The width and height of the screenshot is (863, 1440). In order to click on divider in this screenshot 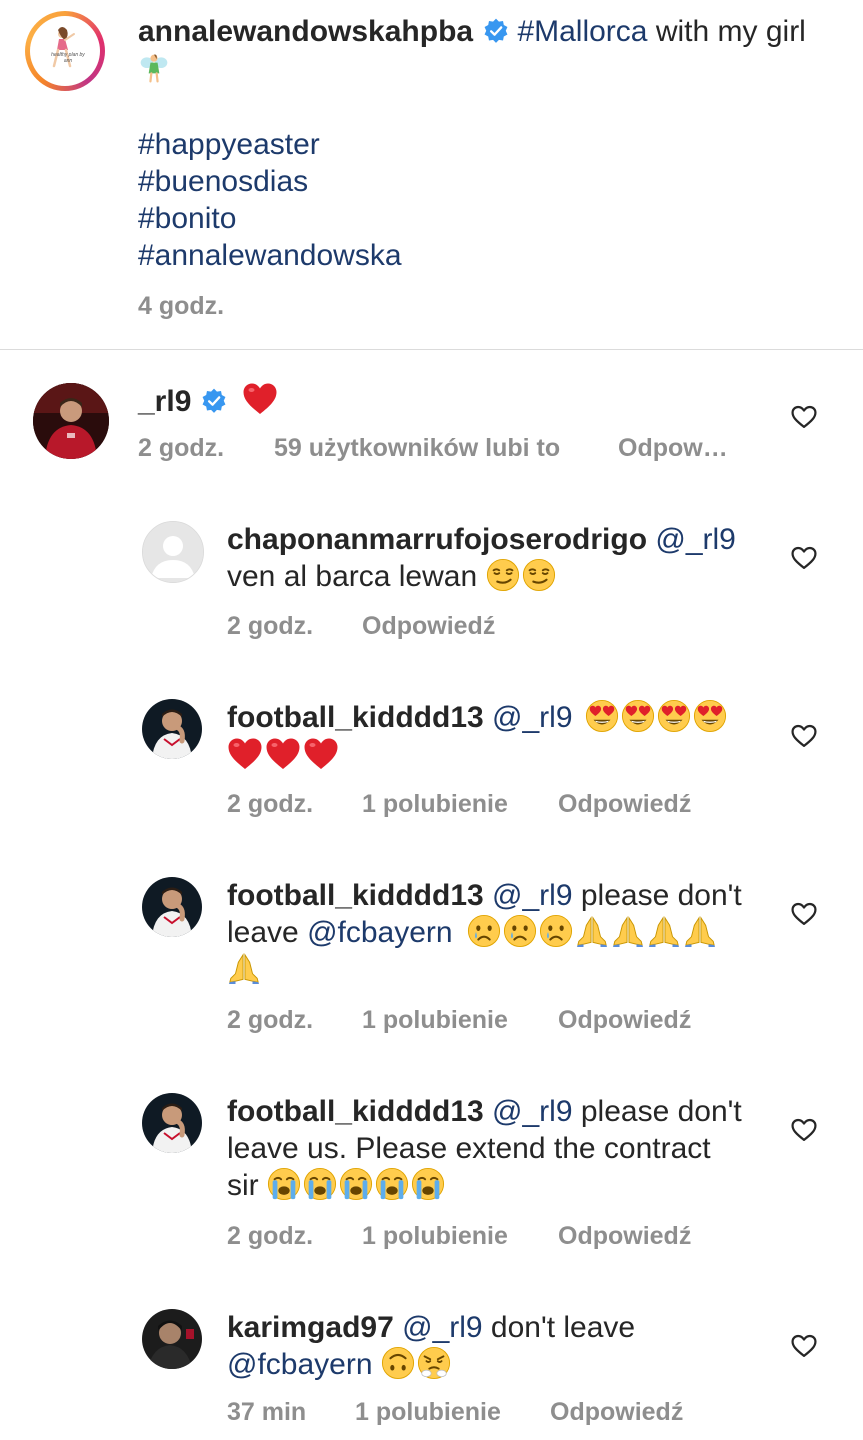, I will do `click(431, 349)`.